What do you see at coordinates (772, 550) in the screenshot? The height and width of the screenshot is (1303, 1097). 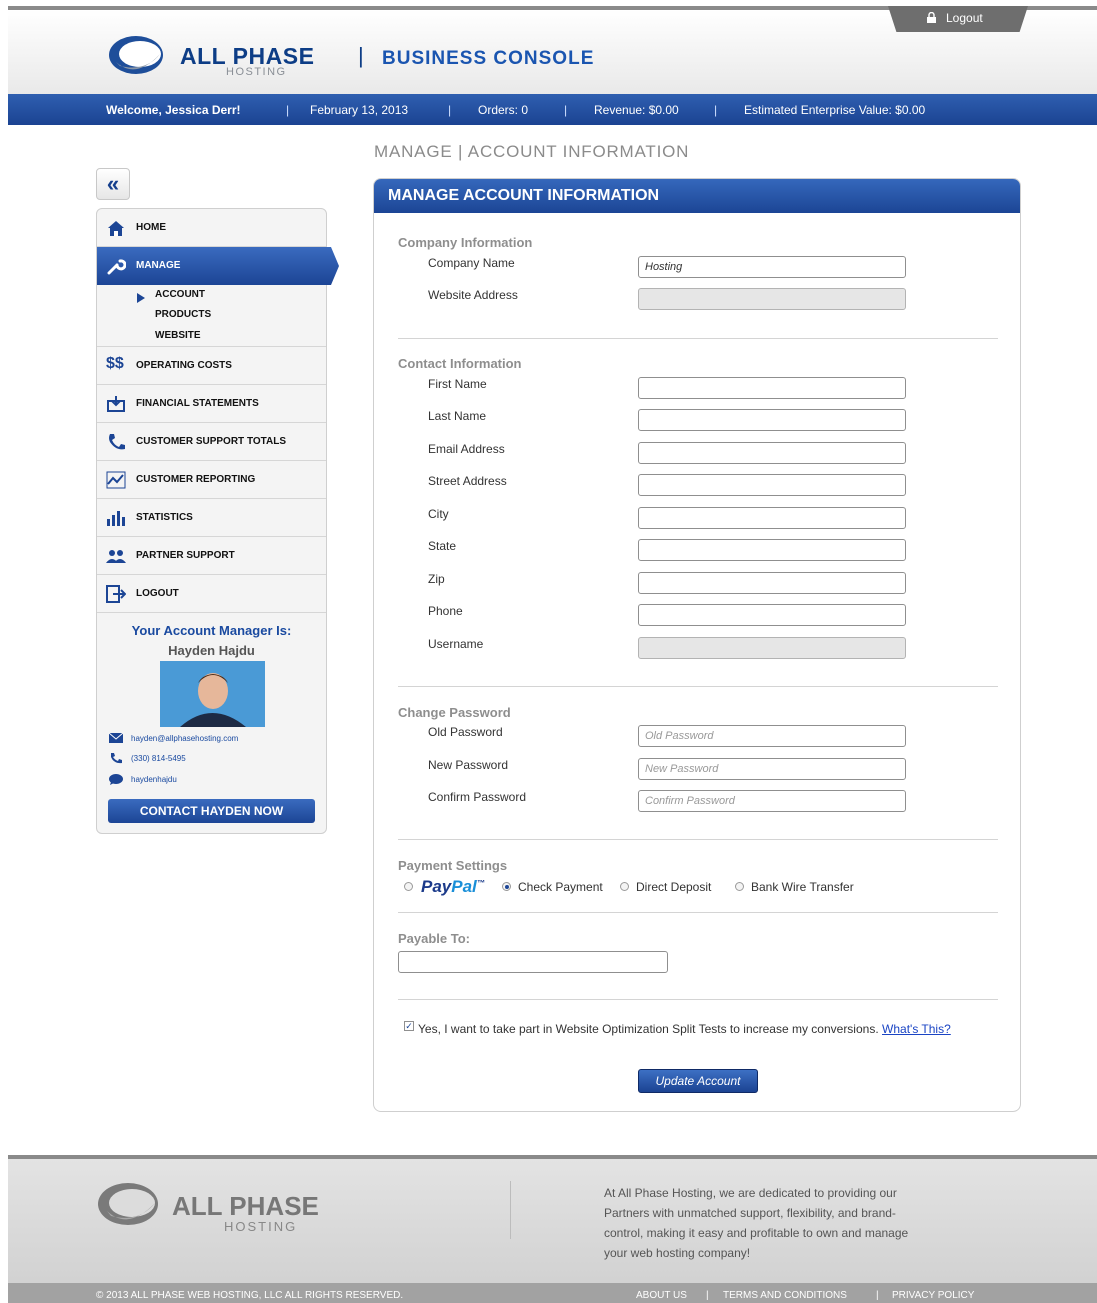 I see `state-input` at bounding box center [772, 550].